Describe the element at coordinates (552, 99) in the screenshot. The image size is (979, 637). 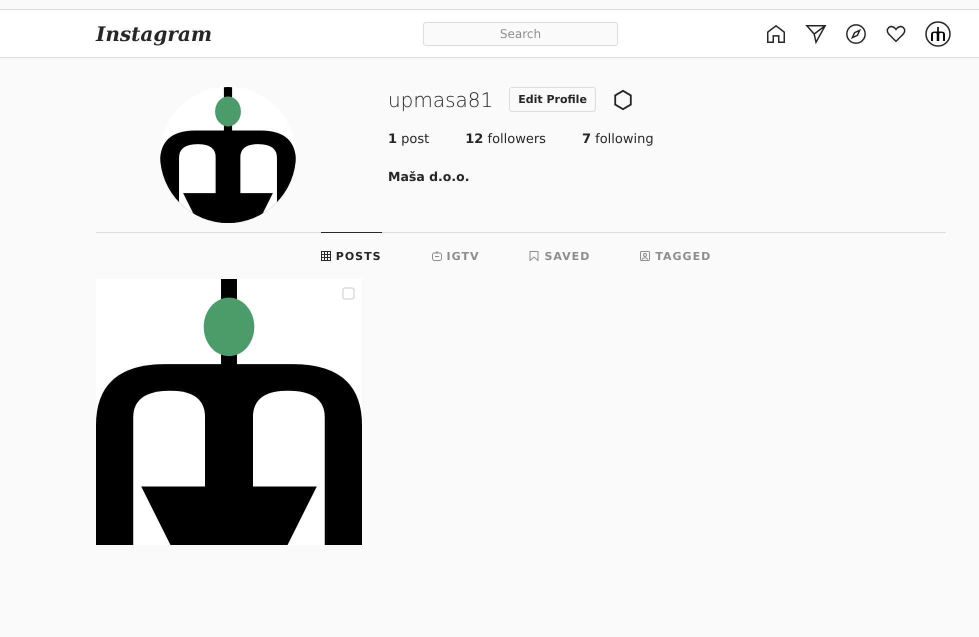
I see `edit-profile-button: Edit Profile` at that location.